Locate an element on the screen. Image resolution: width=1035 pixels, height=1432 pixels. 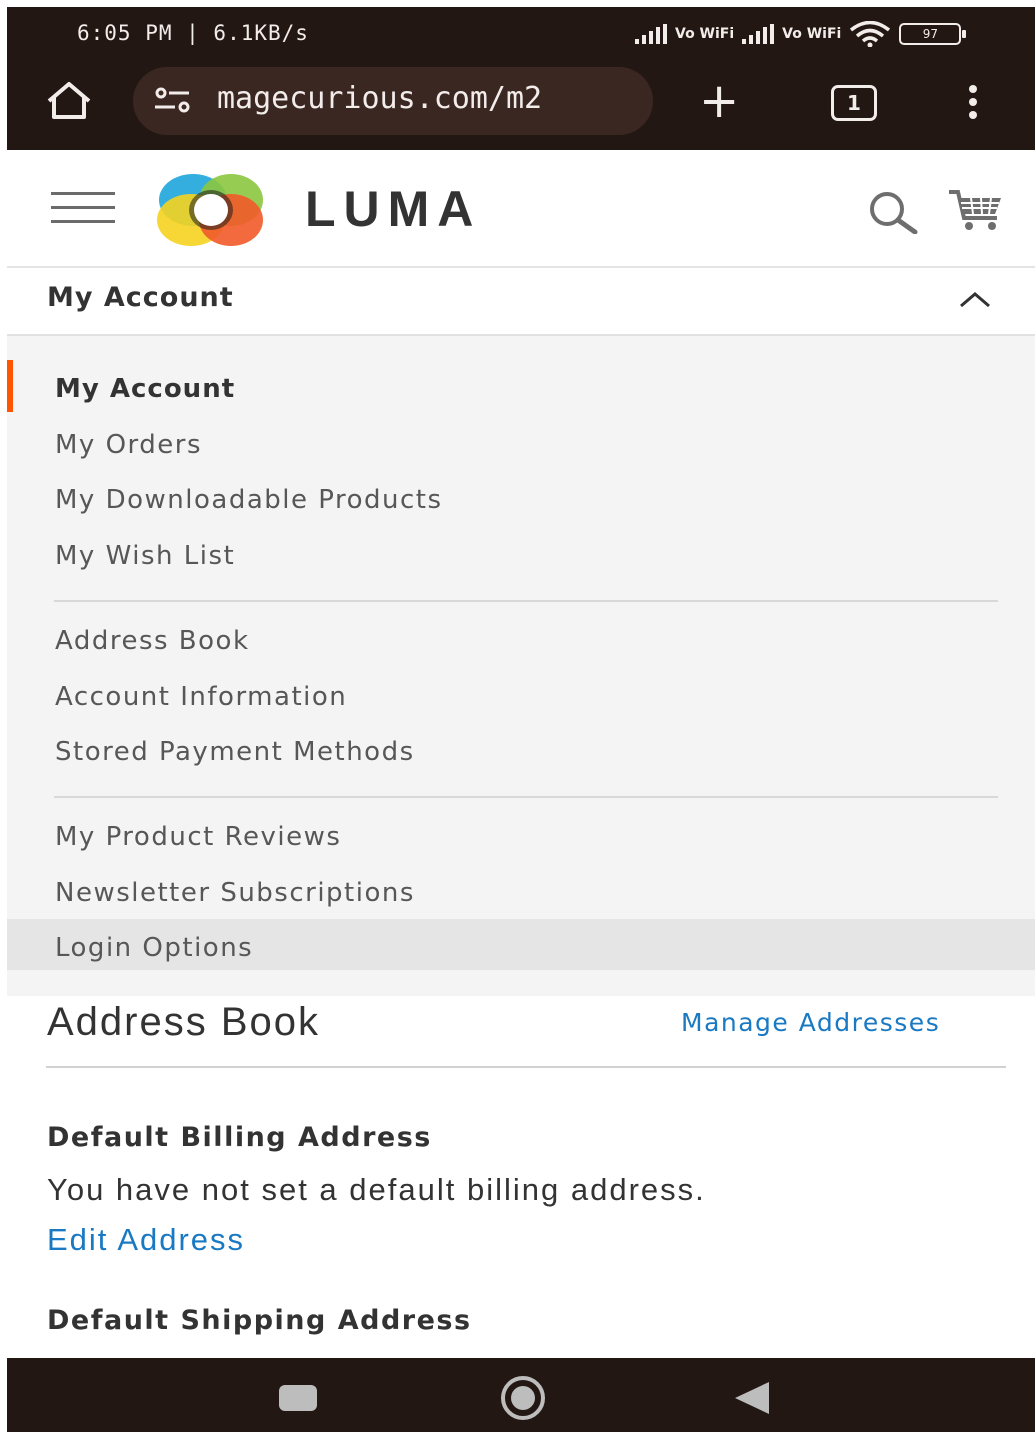
current-indicator is located at coordinates (10, 386).